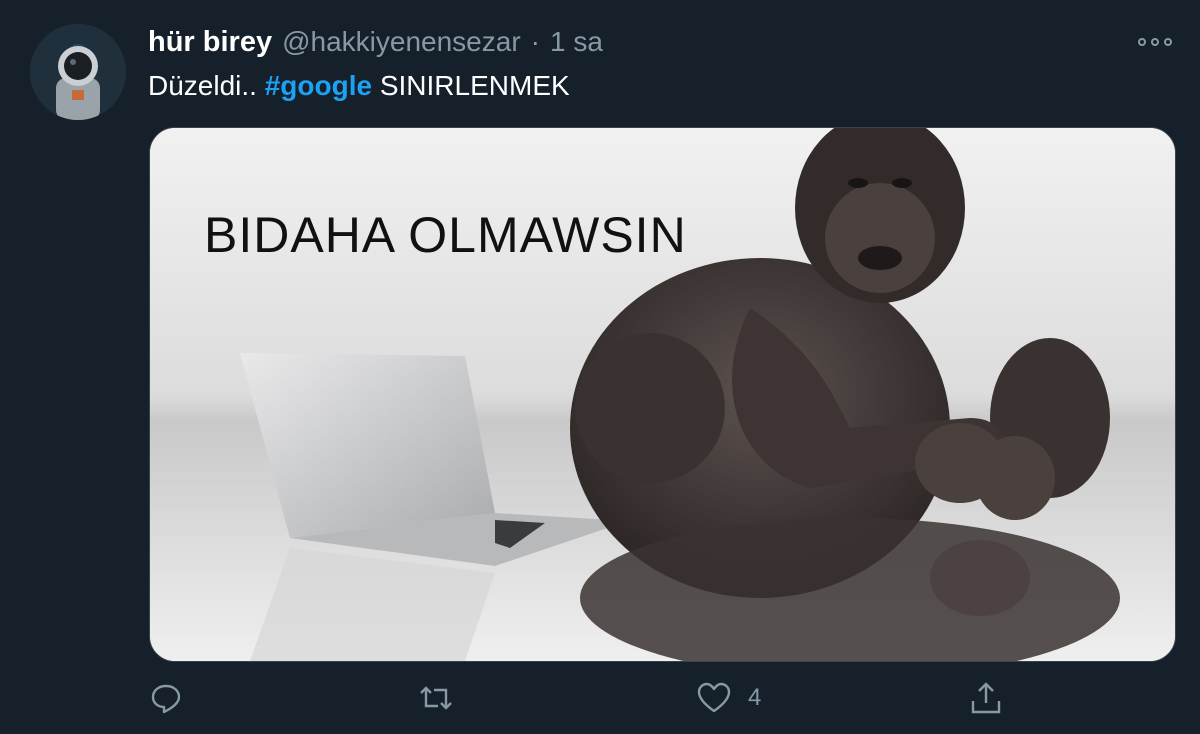 The height and width of the screenshot is (734, 1200). Describe the element at coordinates (714, 697) in the screenshot. I see `like-icon` at that location.